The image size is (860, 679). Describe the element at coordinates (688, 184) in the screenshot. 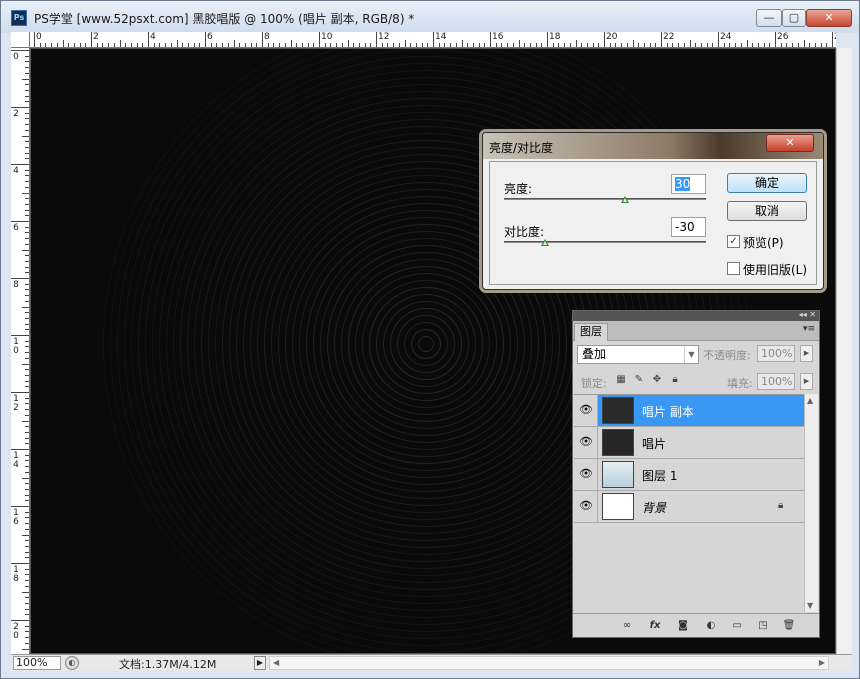

I see `brightness-input: 30` at that location.